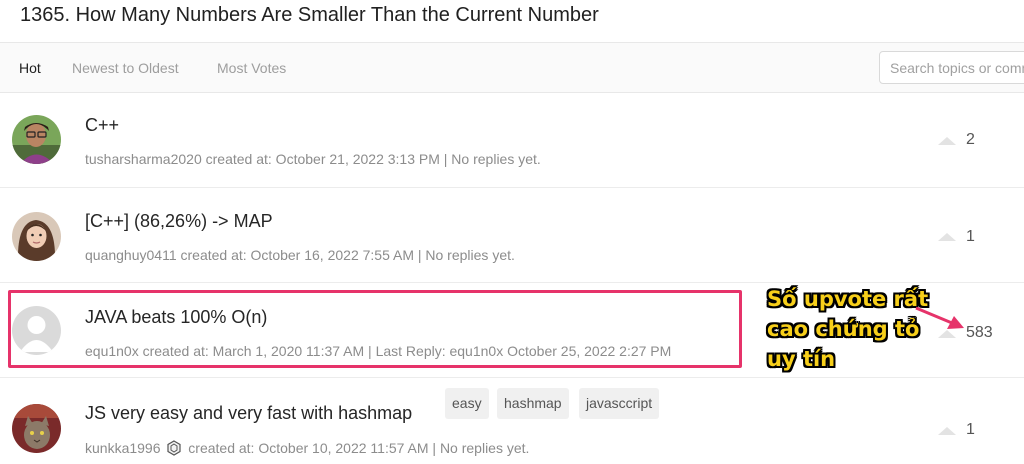 This screenshot has width=1024, height=464. Describe the element at coordinates (176, 317) in the screenshot. I see `topic-title: JAVA beats 100% O(n)` at that location.